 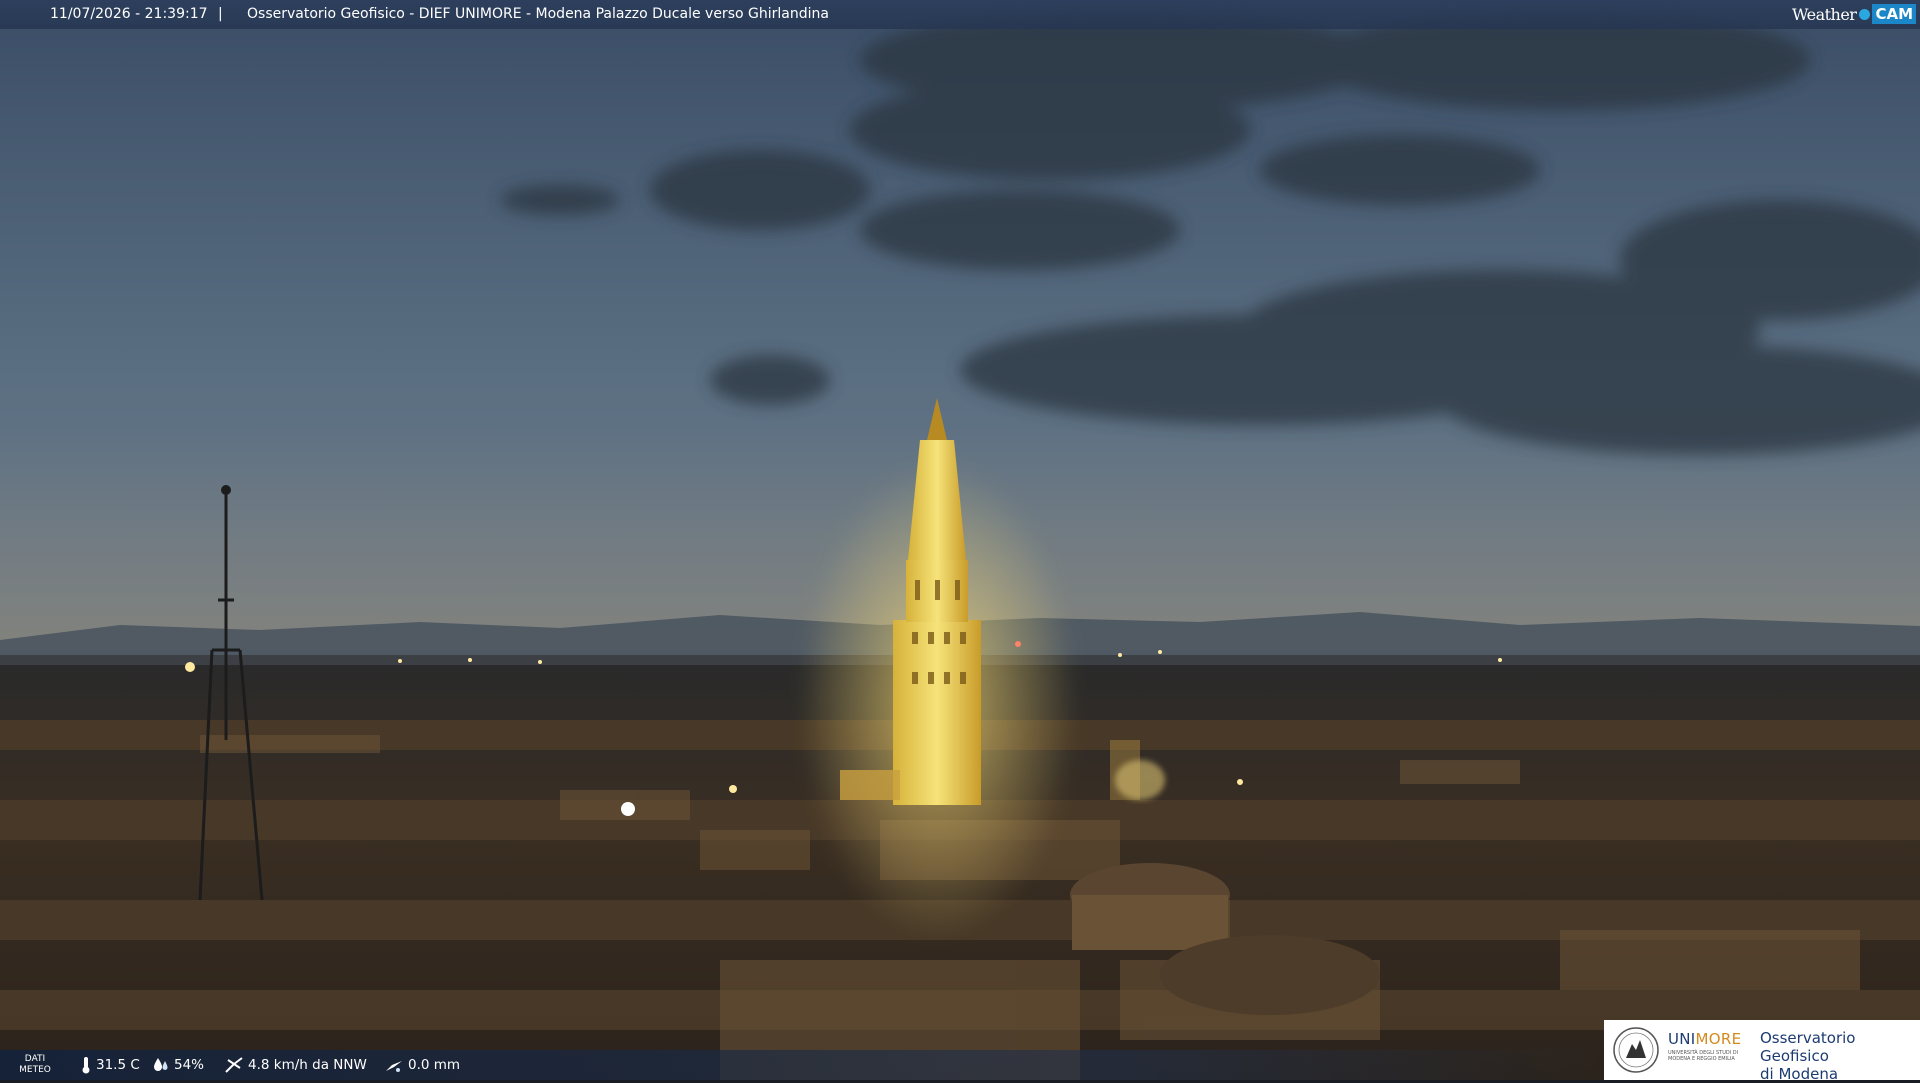 What do you see at coordinates (234, 1065) in the screenshot?
I see `wind-icon` at bounding box center [234, 1065].